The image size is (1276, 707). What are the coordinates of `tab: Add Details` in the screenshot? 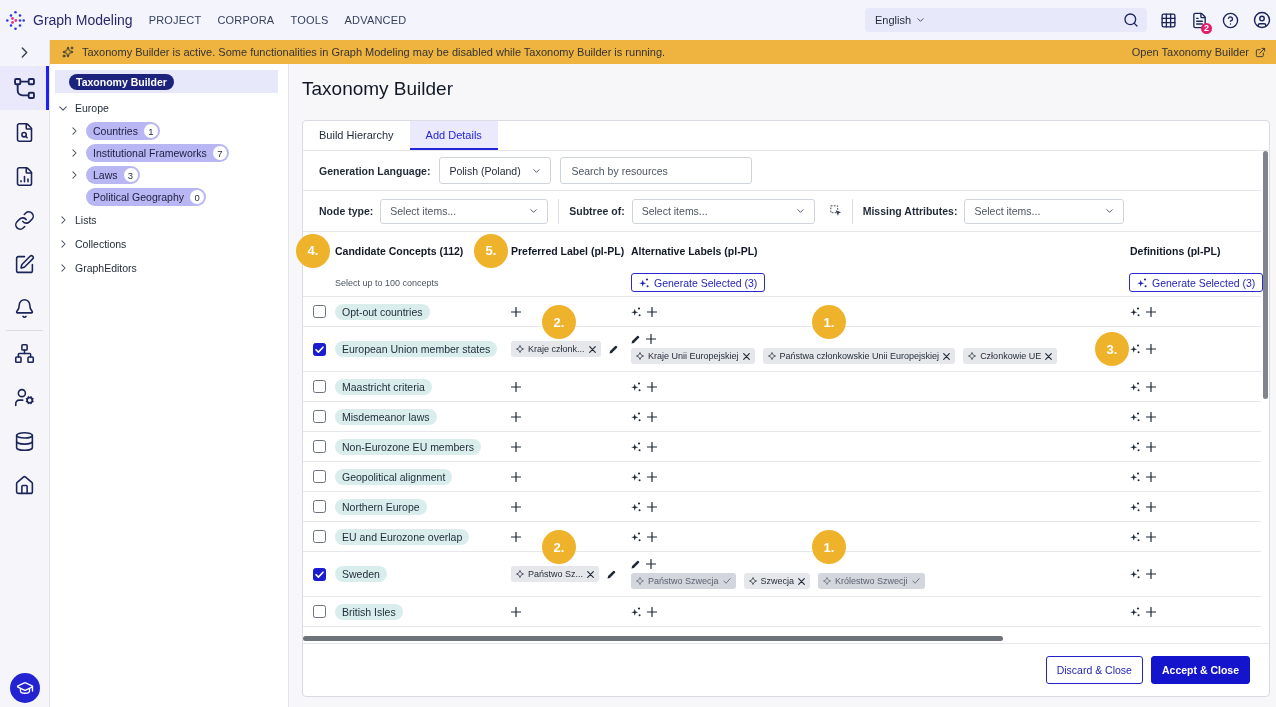 It's located at (453, 135).